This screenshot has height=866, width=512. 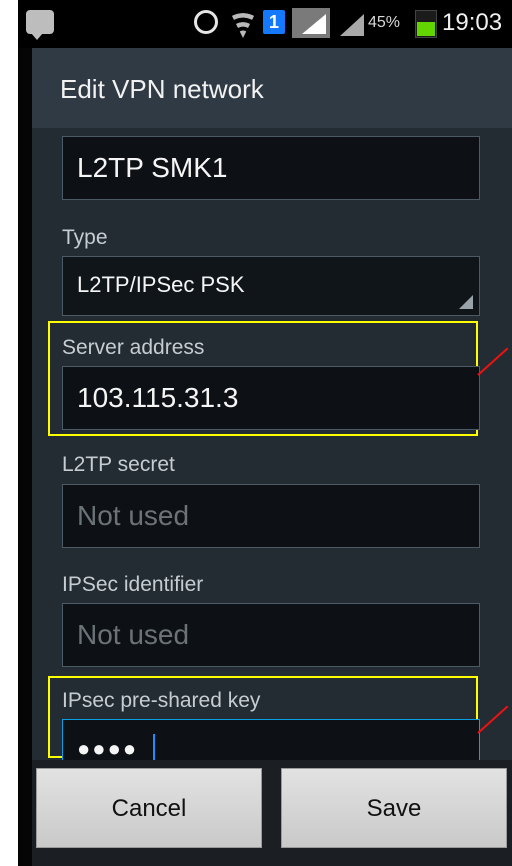 I want to click on ipsec-psk-masked-value: ●●●●, so click(x=108, y=748).